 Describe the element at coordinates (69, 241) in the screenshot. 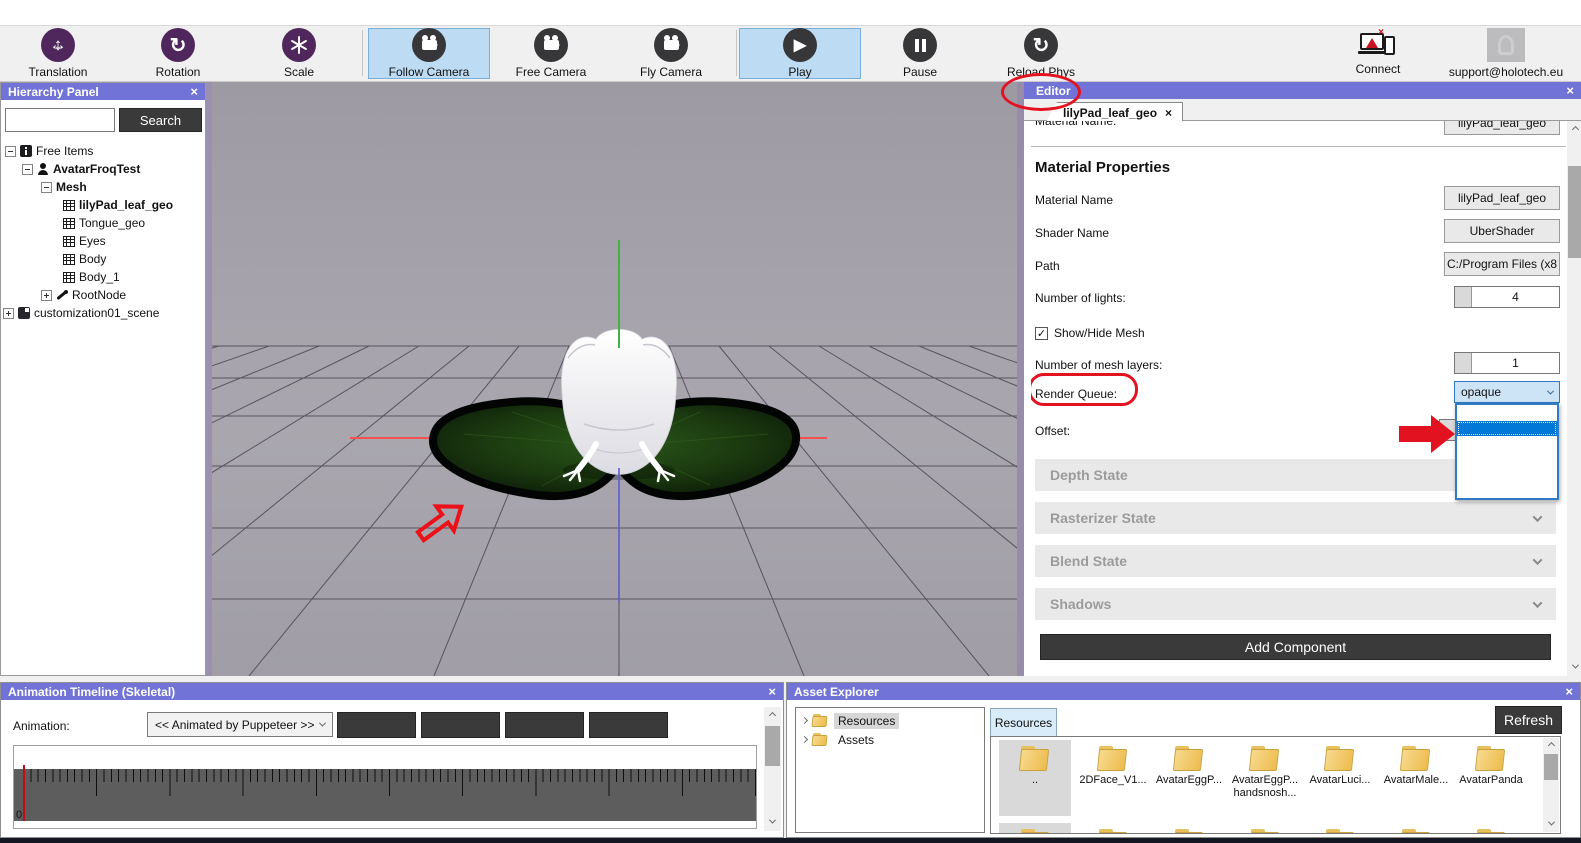

I see `tree-node-icon` at that location.